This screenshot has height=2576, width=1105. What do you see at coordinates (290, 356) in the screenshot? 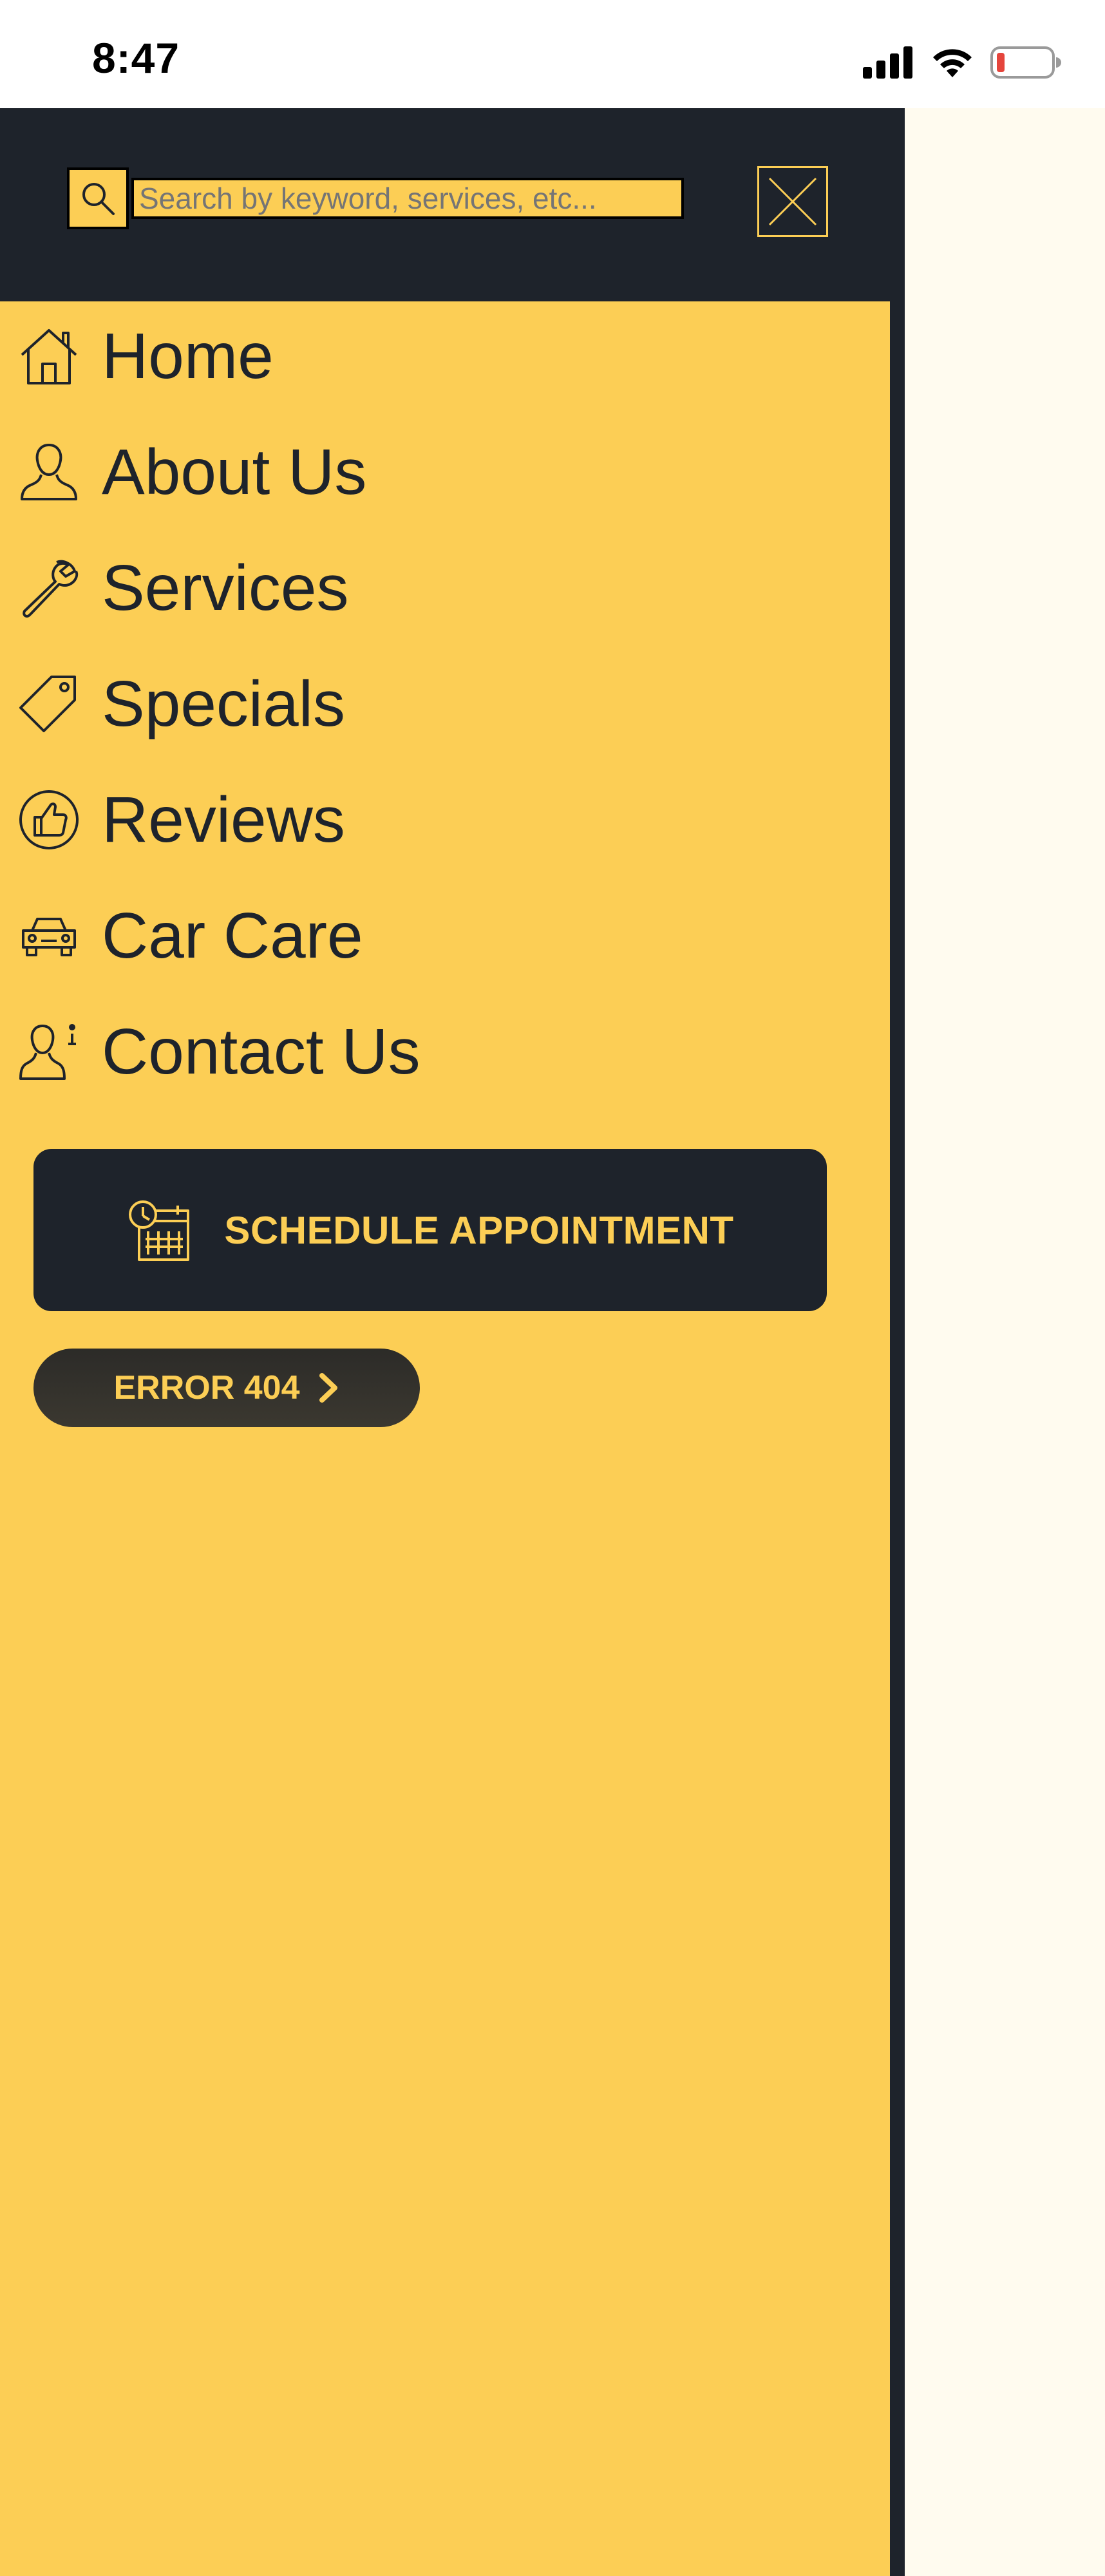
I see `nav-item-home: Home` at bounding box center [290, 356].